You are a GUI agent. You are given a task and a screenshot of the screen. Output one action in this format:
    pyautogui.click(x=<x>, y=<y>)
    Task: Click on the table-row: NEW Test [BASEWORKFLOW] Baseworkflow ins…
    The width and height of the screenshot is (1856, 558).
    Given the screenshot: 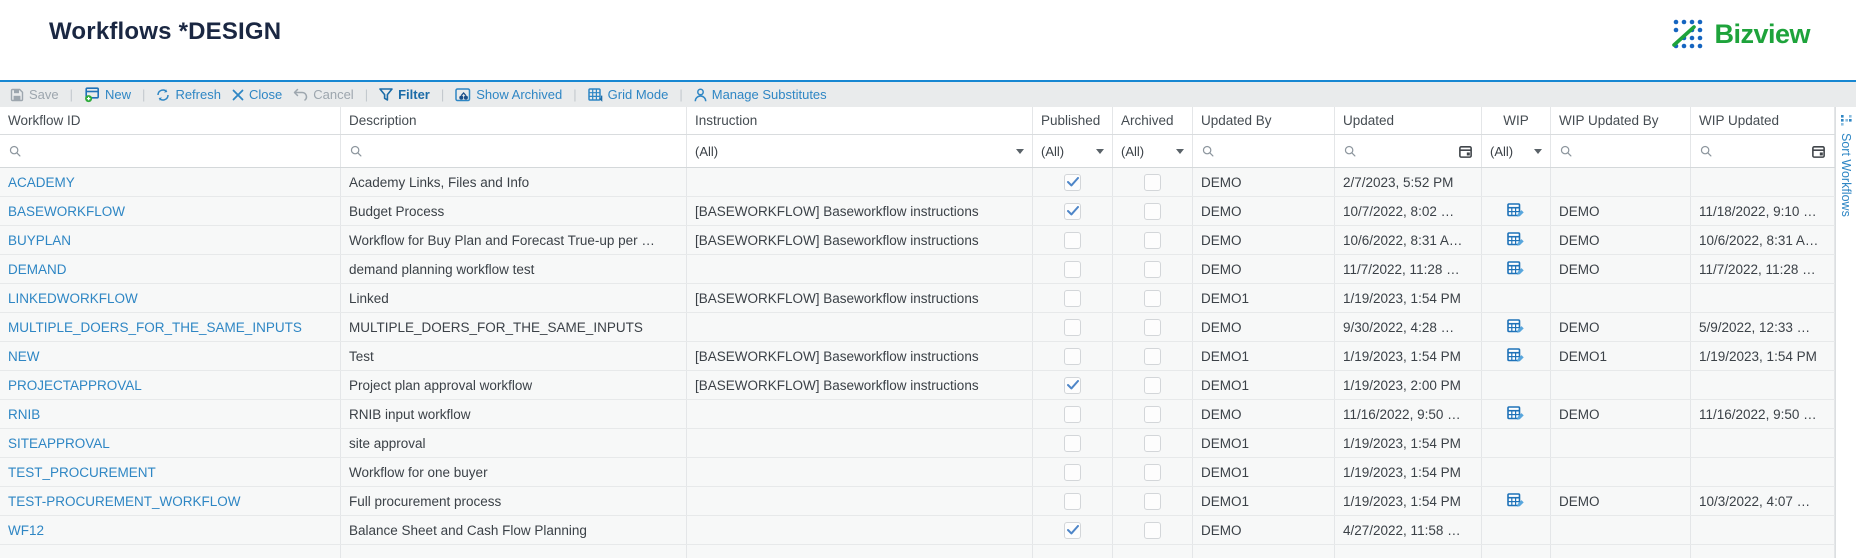 What is the action you would take?
    pyautogui.click(x=917, y=356)
    